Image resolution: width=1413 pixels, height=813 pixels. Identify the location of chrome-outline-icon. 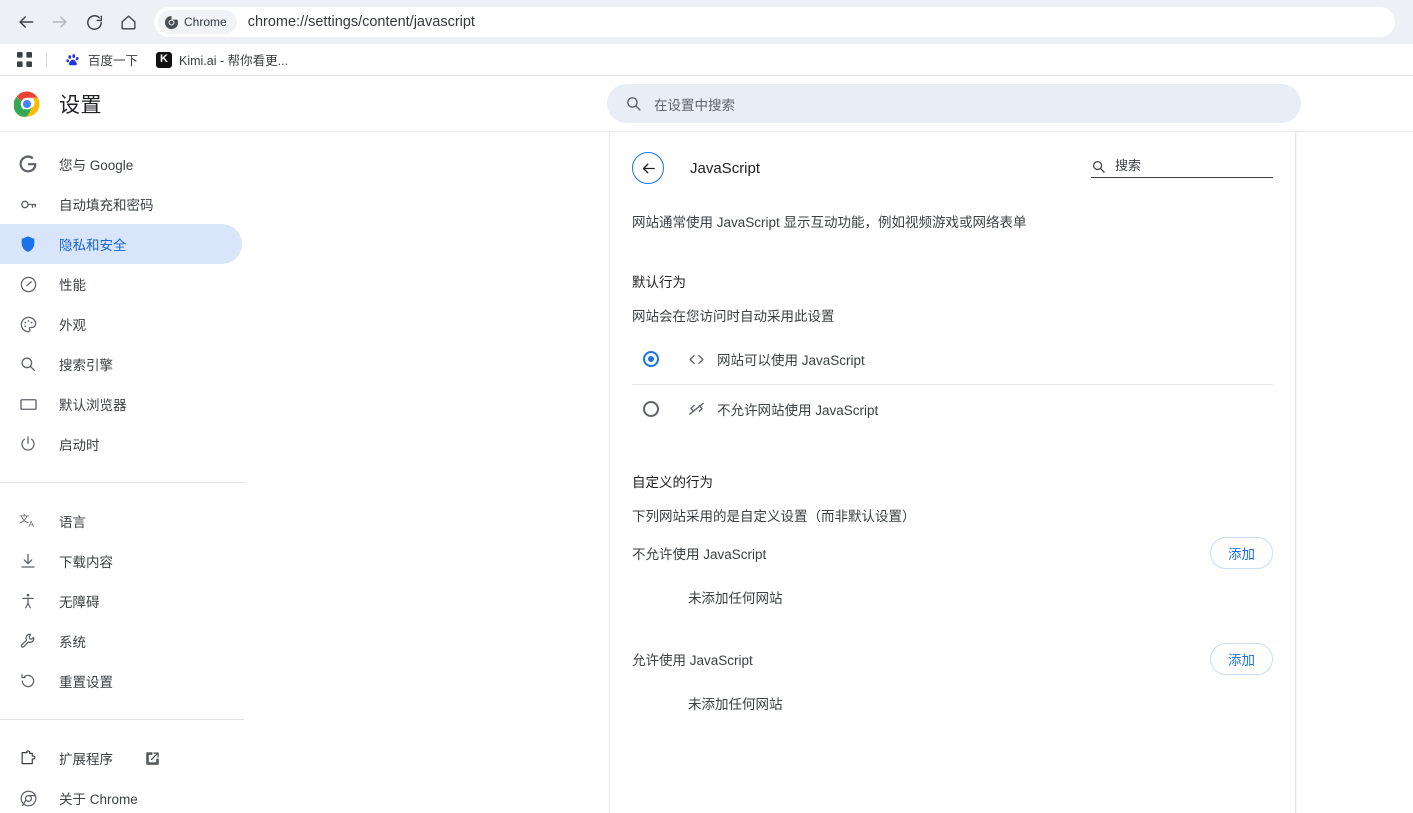
(28, 798).